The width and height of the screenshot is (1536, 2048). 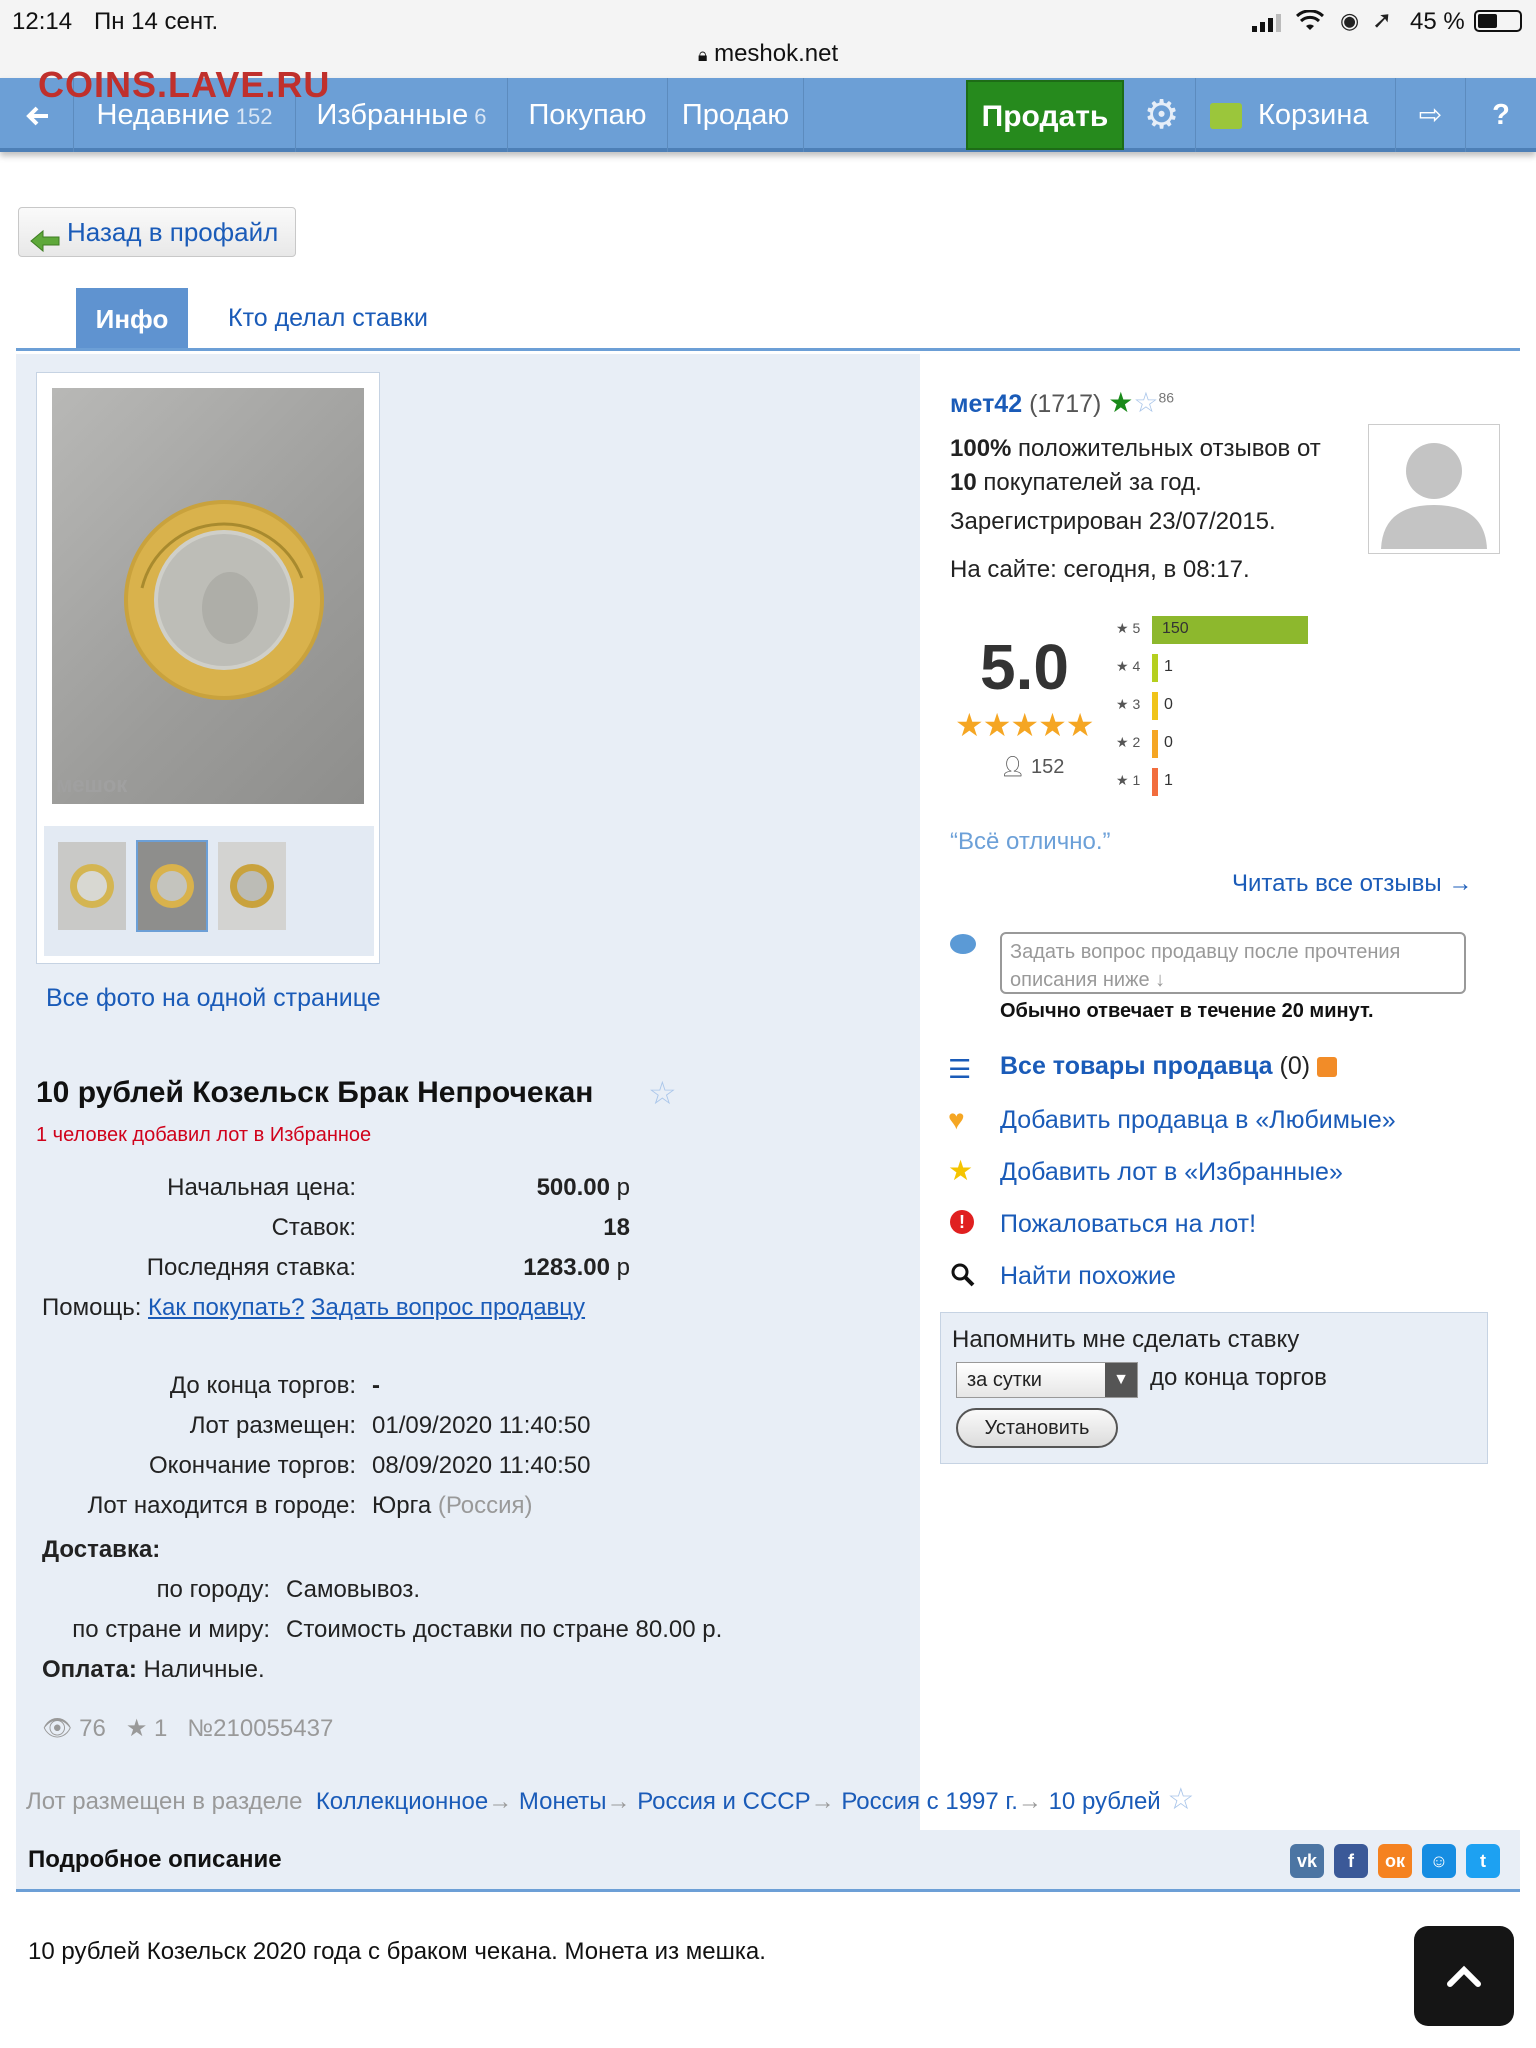 I want to click on lot-stats: 👁︎ 76 ★ 1 №210055437, so click(x=187, y=1728).